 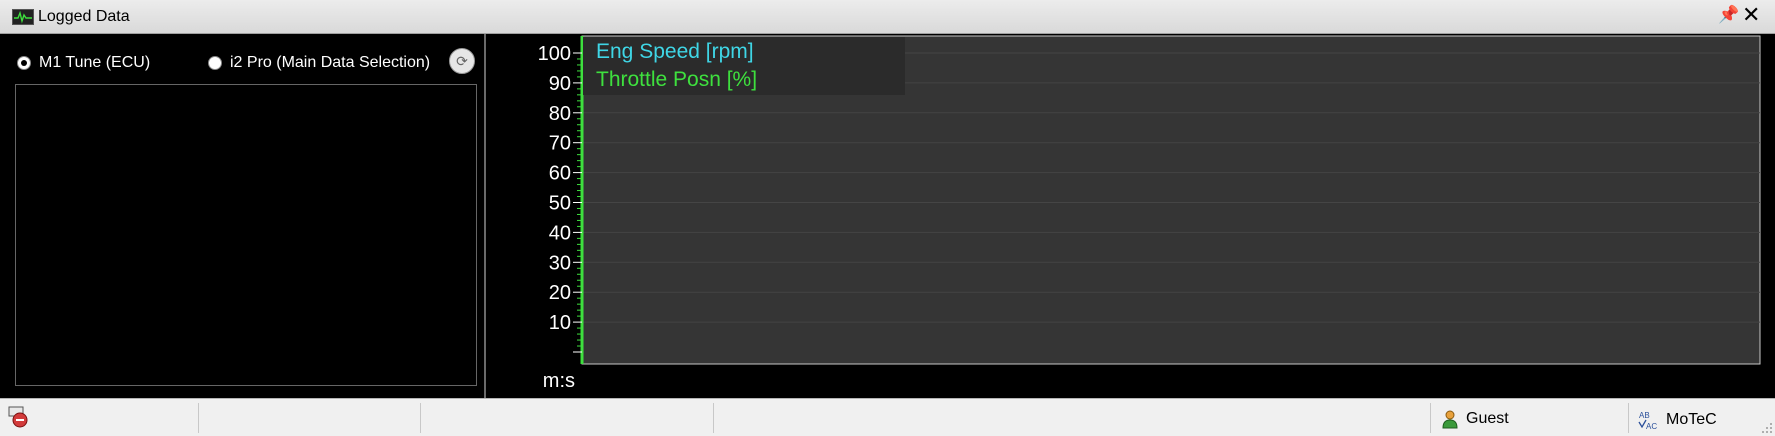 I want to click on source-label: i2 Pro (Main Data Selection), so click(x=330, y=62).